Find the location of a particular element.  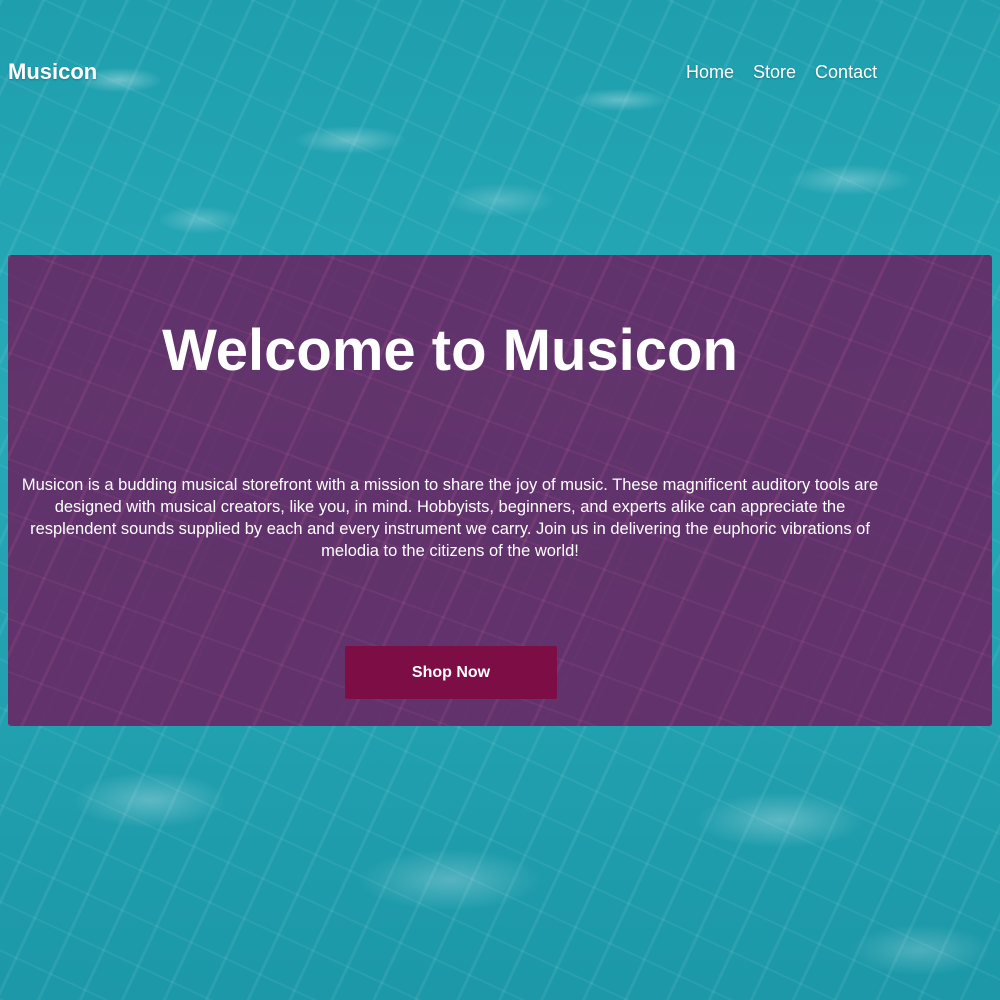

hero-title: Welcome to Musicon is located at coordinates (450, 350).